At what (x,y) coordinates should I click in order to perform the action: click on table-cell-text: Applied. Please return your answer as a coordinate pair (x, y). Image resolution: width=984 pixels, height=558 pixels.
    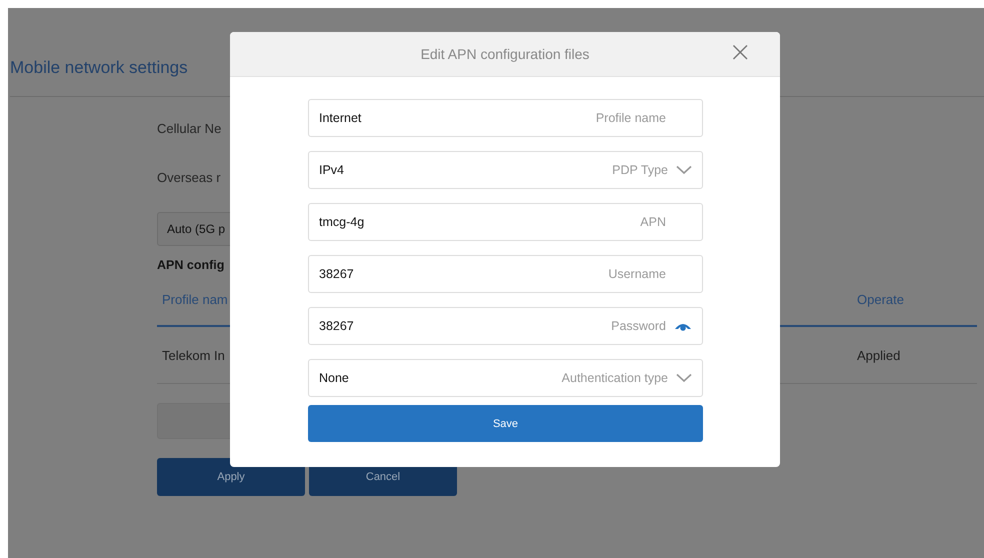
    Looking at the image, I should click on (879, 355).